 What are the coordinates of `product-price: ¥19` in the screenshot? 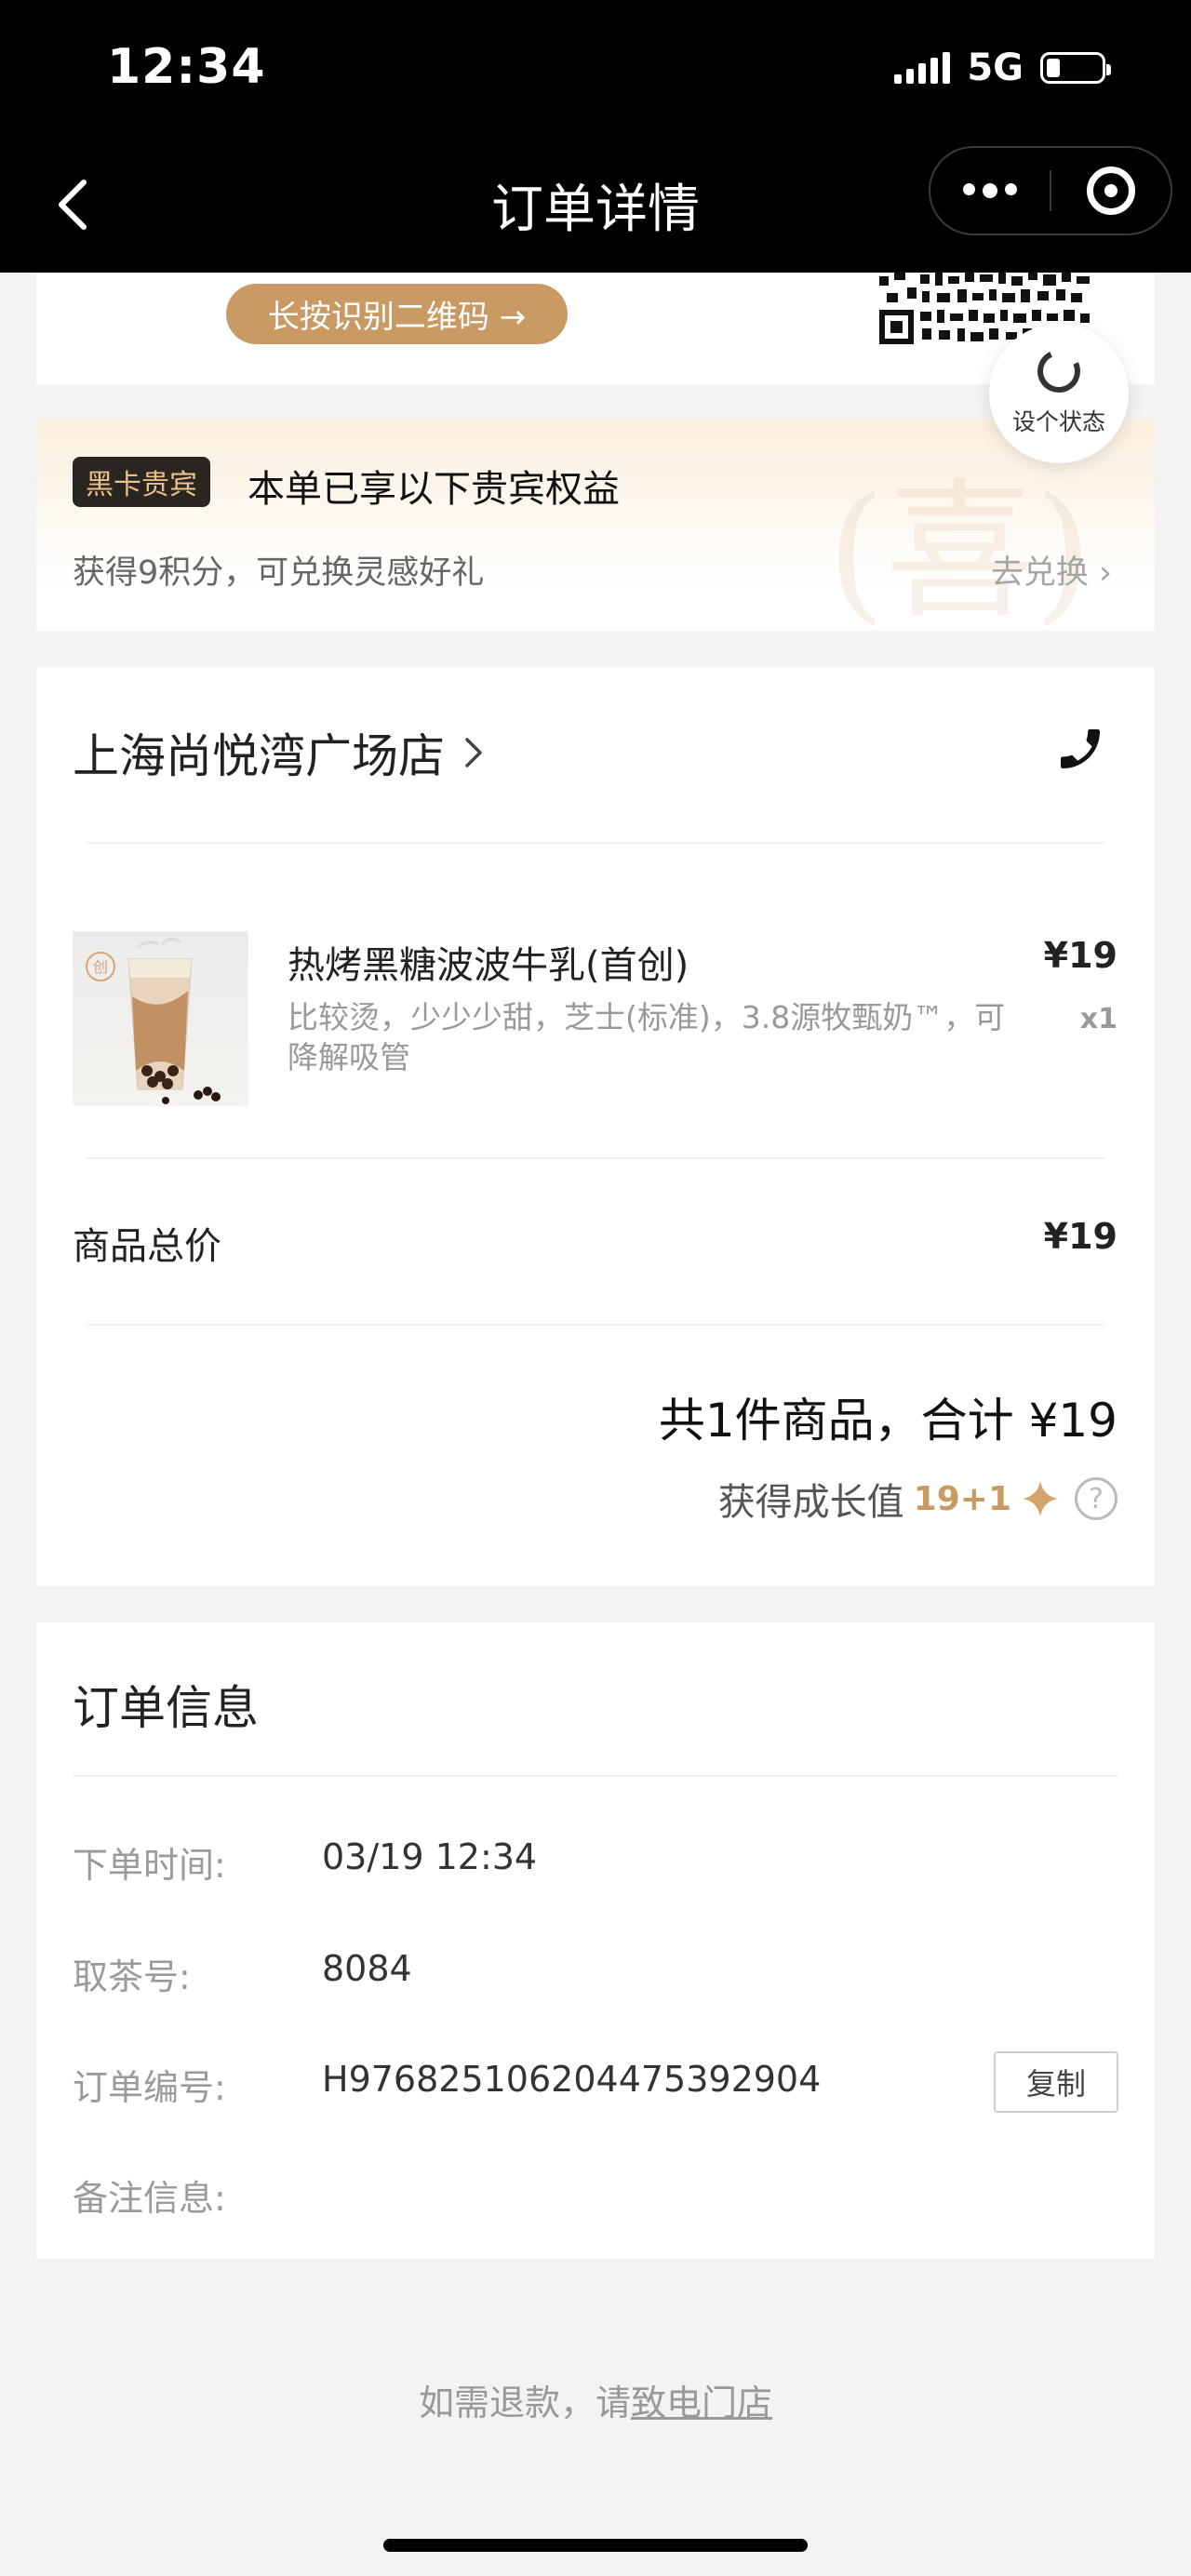 It's located at (1080, 955).